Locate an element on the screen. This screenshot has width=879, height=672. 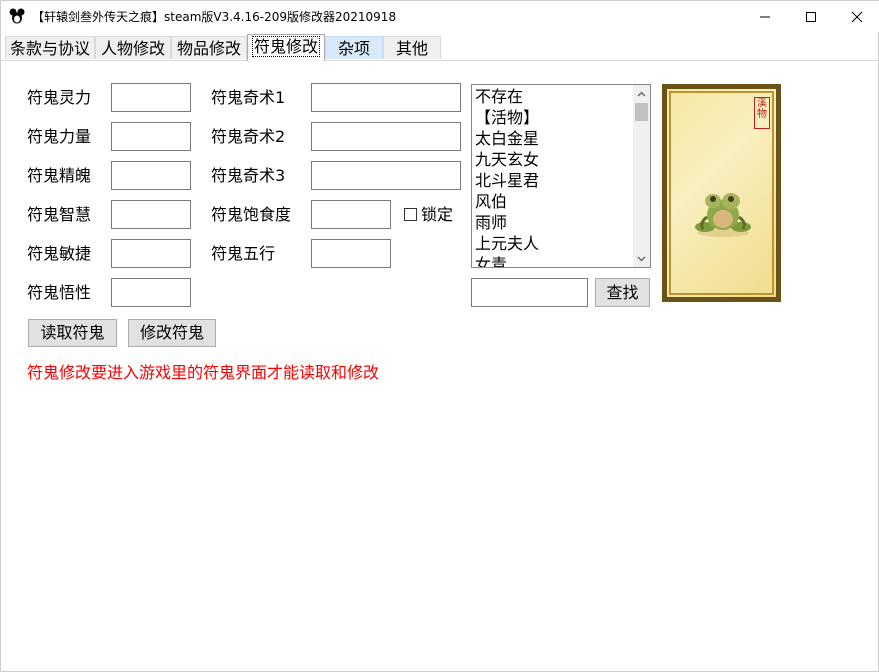
frog-image is located at coordinates (723, 215).